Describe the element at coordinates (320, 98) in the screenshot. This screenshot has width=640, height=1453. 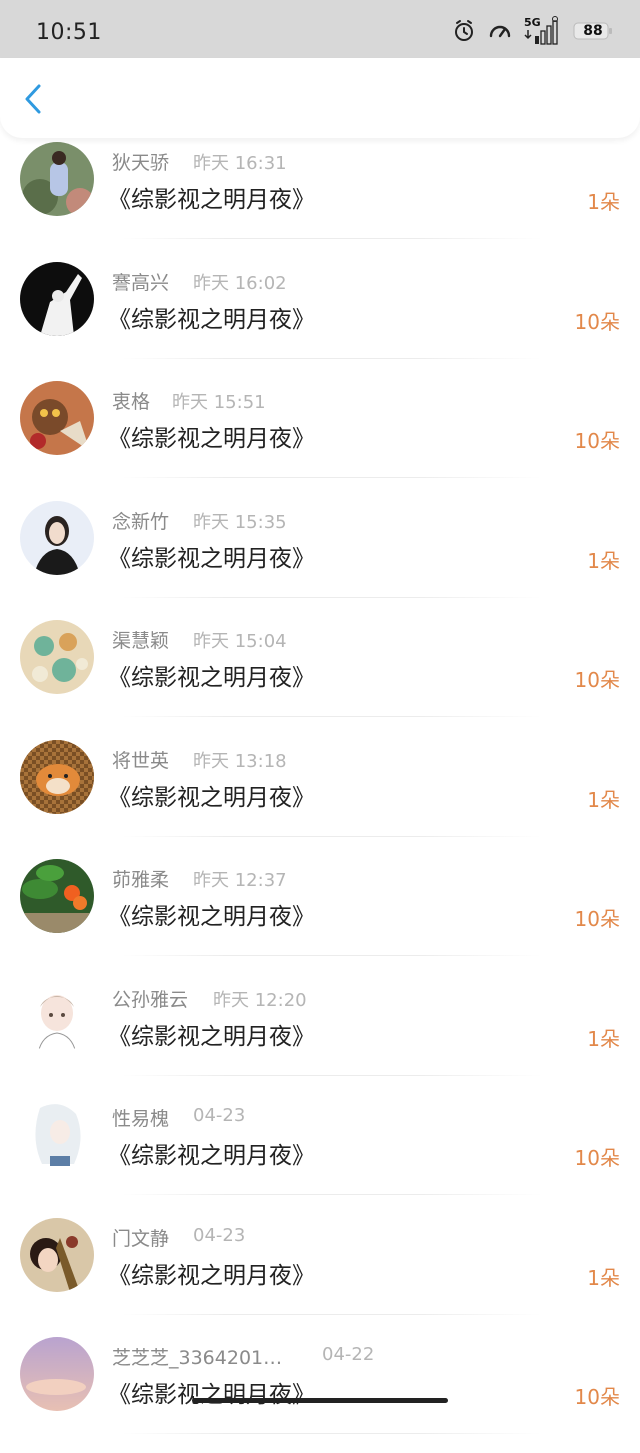
I see `header` at that location.